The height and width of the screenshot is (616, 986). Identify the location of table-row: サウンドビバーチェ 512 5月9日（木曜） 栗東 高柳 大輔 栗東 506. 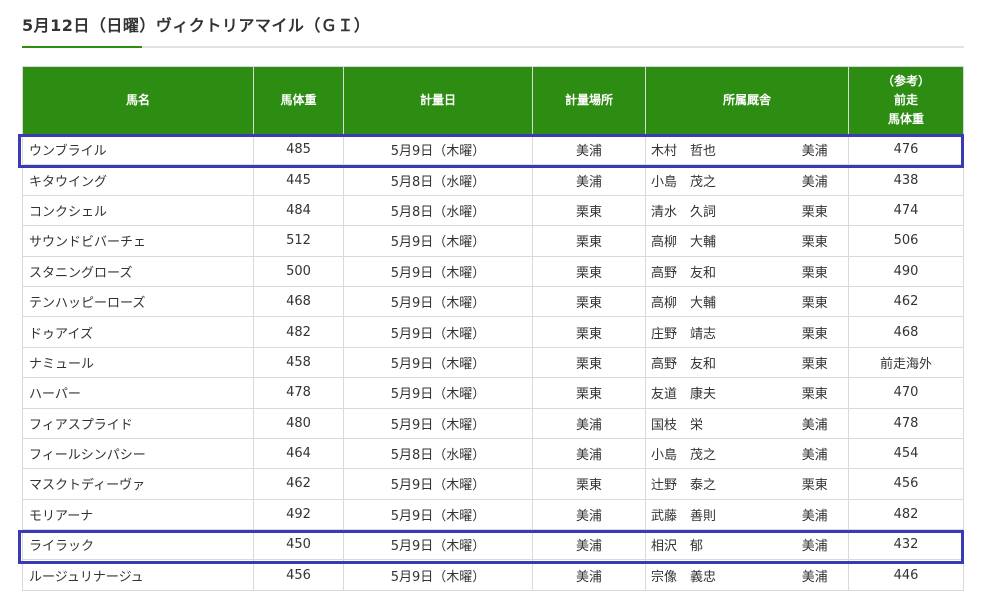
(493, 241).